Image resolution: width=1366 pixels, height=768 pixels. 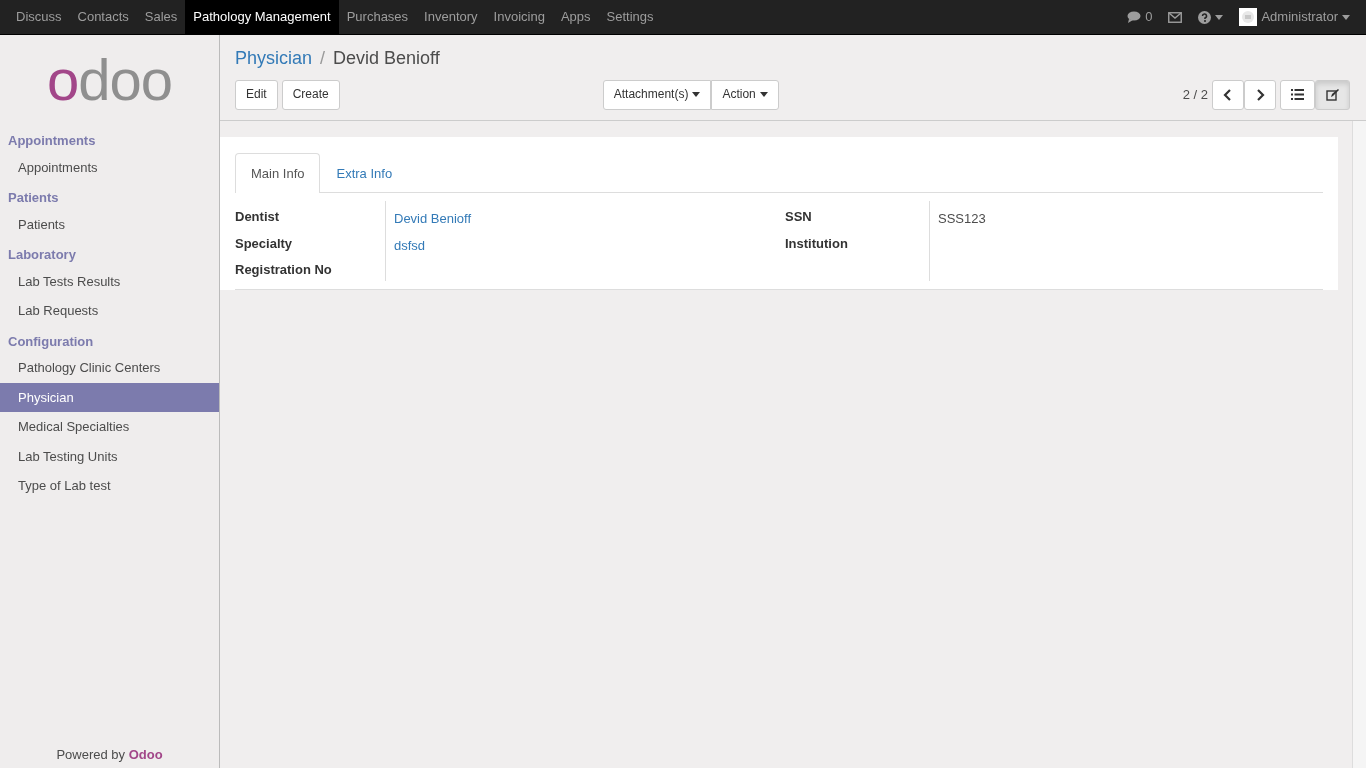 I want to click on menu-item: Purchases, so click(x=377, y=17).